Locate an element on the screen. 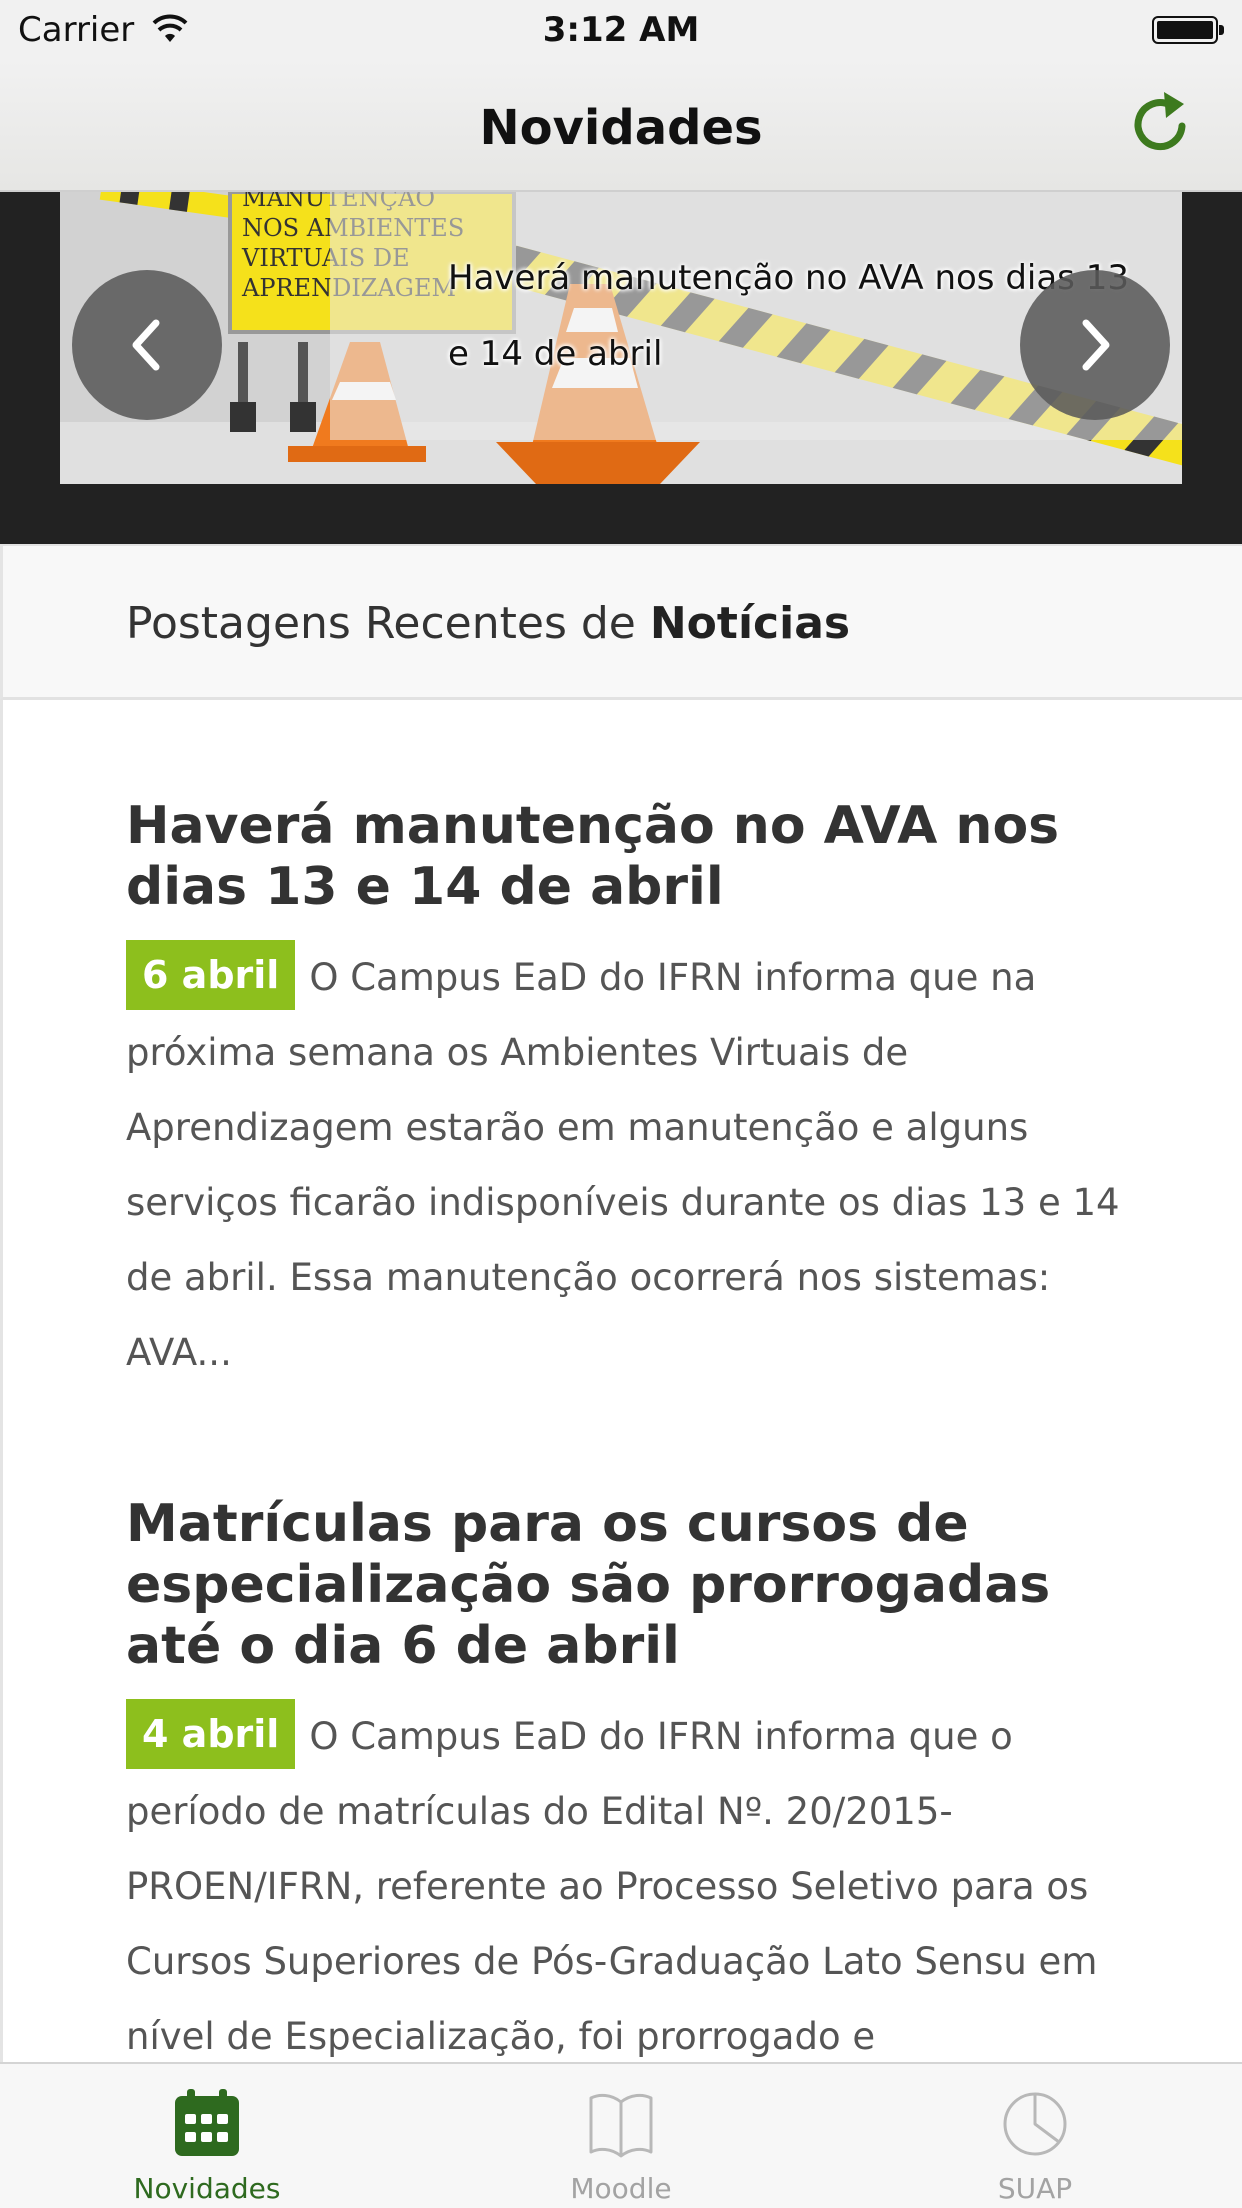 The width and height of the screenshot is (1242, 2208). tab-bar: Novidades Moodle SUAP is located at coordinates (621, 2135).